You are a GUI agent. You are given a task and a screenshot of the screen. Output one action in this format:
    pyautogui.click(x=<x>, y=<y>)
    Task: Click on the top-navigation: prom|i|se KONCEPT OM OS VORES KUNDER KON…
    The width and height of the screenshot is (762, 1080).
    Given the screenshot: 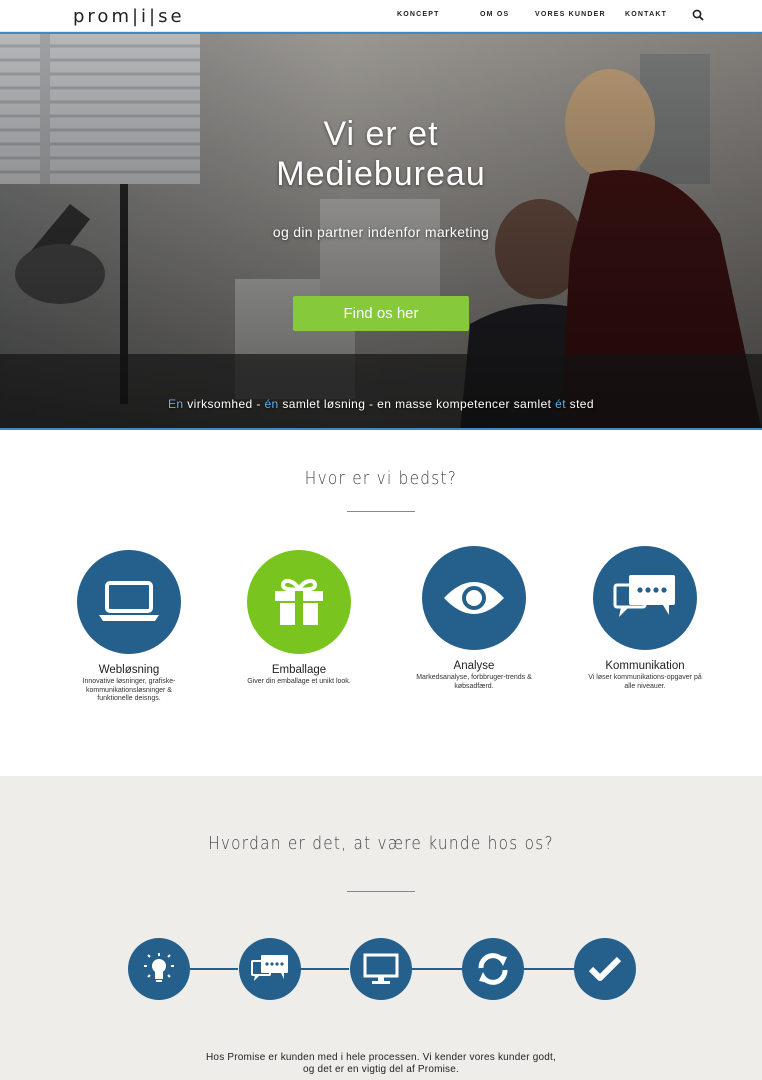 What is the action you would take?
    pyautogui.click(x=381, y=16)
    